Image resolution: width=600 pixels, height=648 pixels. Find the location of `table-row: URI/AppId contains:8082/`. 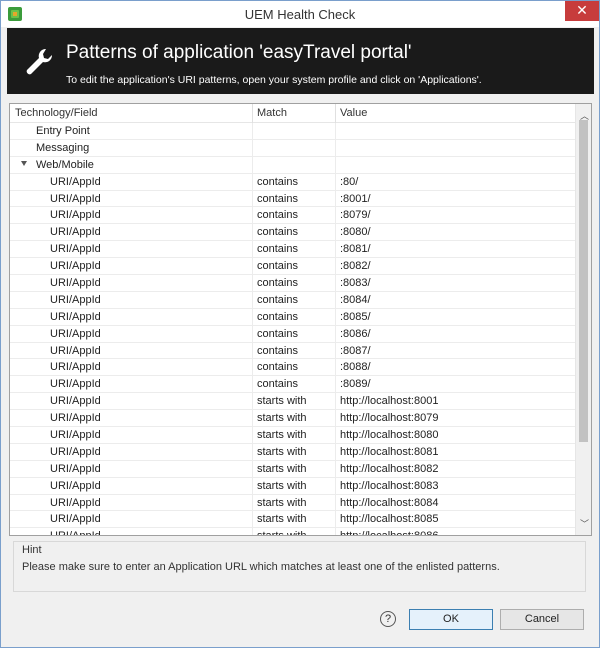

table-row: URI/AppId contains:8082/ is located at coordinates (293, 267).